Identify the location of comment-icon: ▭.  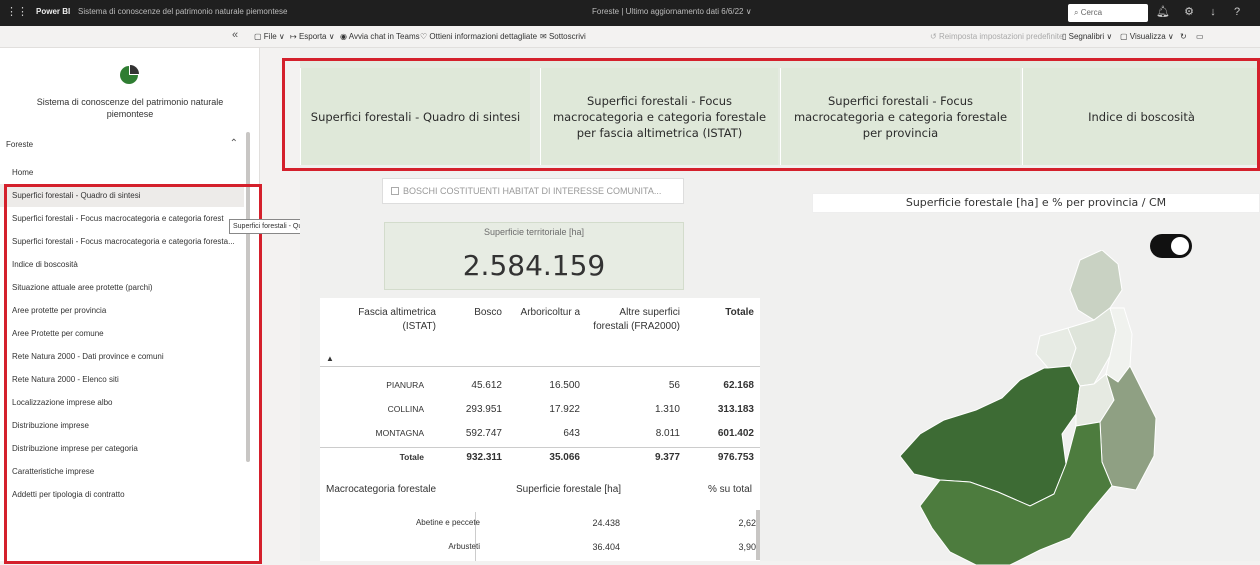
(1200, 36).